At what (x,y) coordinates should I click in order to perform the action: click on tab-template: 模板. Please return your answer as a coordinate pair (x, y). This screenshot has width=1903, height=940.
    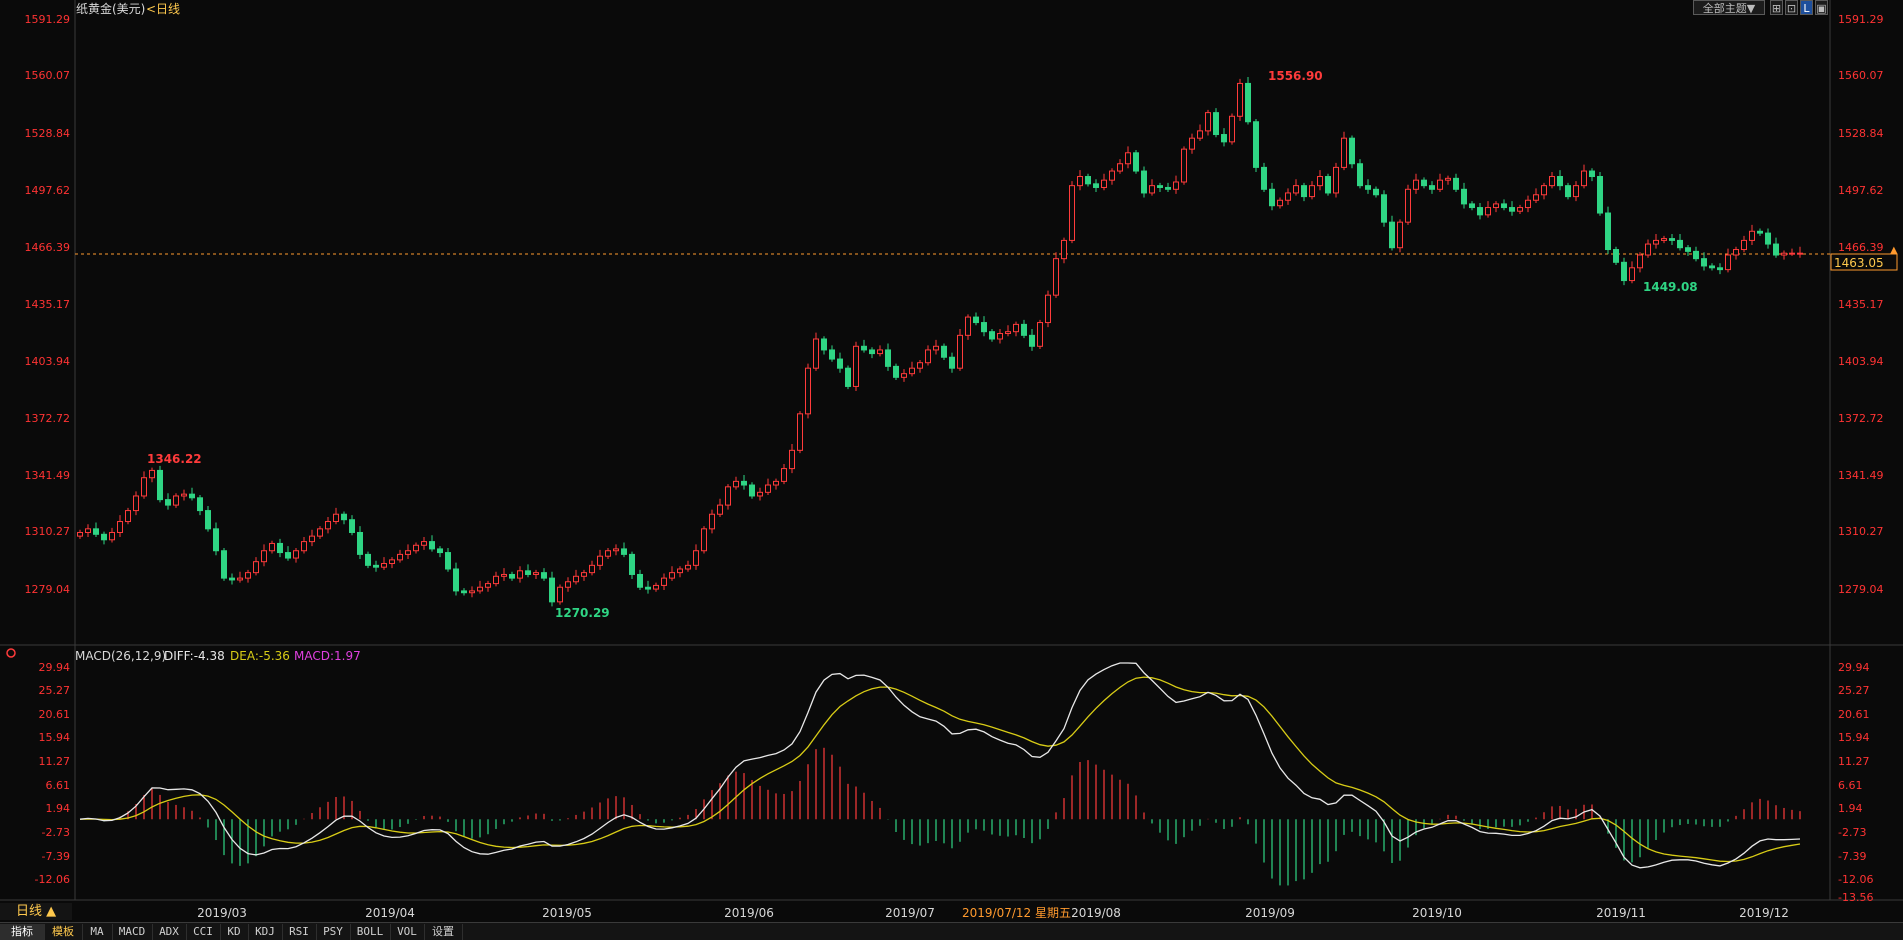
    Looking at the image, I should click on (63, 932).